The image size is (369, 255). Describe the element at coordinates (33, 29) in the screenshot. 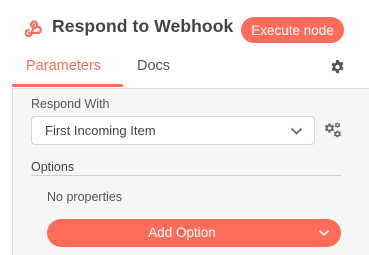

I see `webhook-icon` at that location.